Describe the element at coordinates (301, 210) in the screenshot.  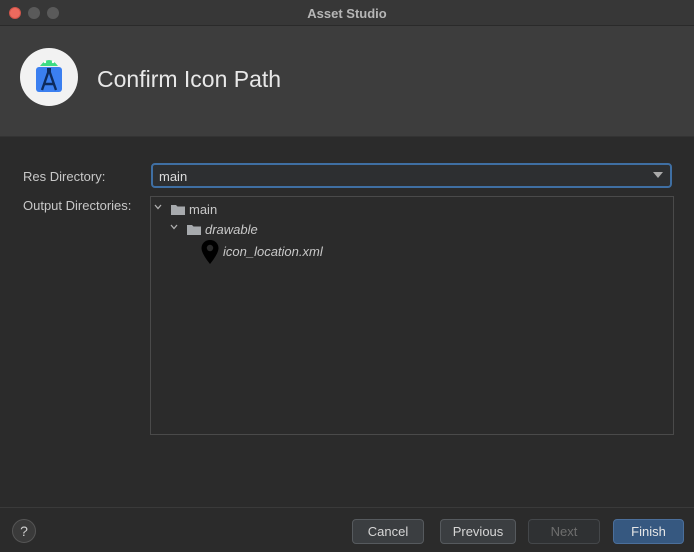
I see `tree-node-main: main` at that location.